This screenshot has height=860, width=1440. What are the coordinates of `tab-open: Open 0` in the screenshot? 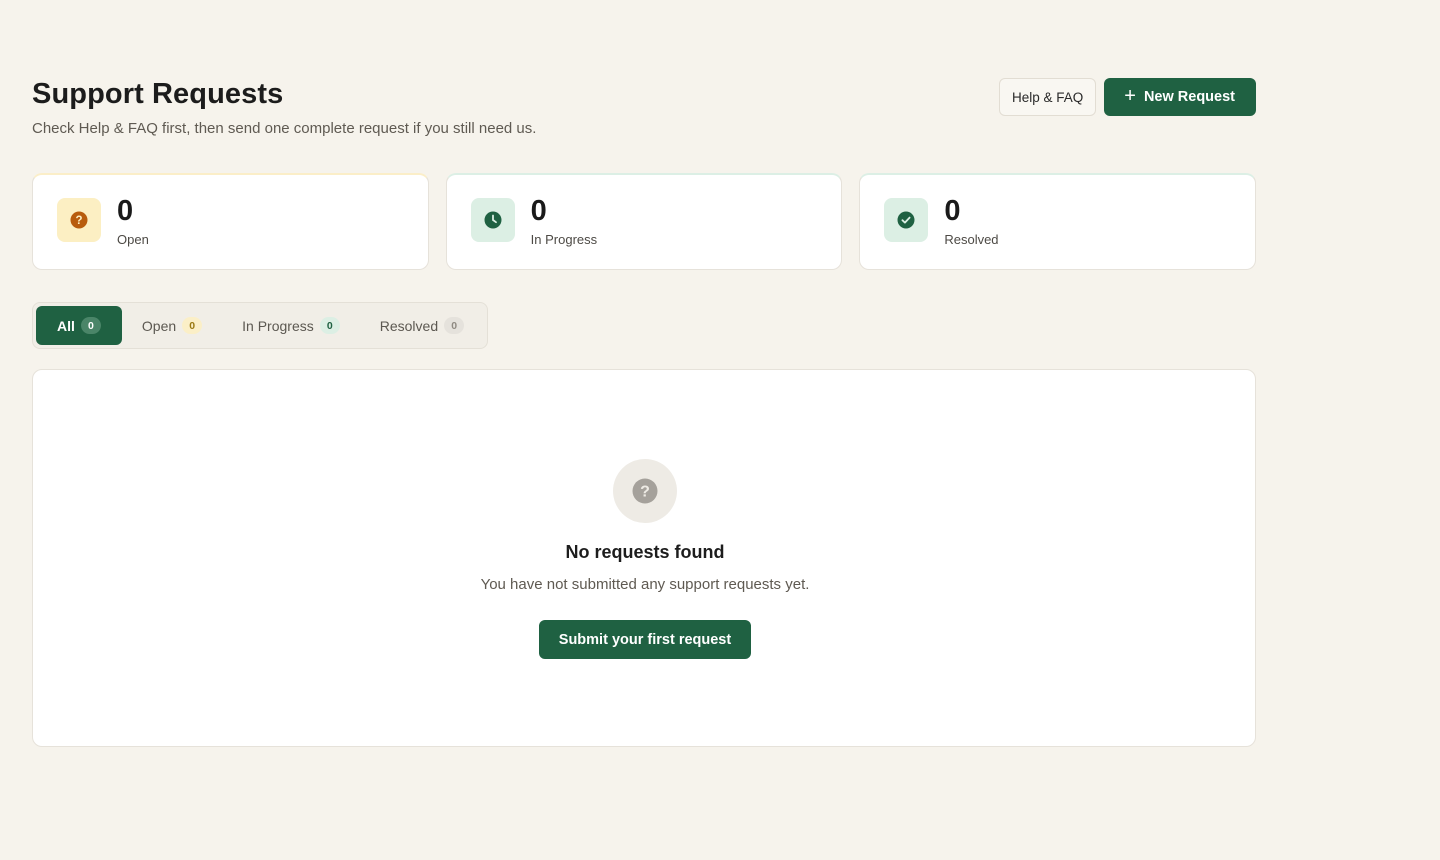 It's located at (172, 325).